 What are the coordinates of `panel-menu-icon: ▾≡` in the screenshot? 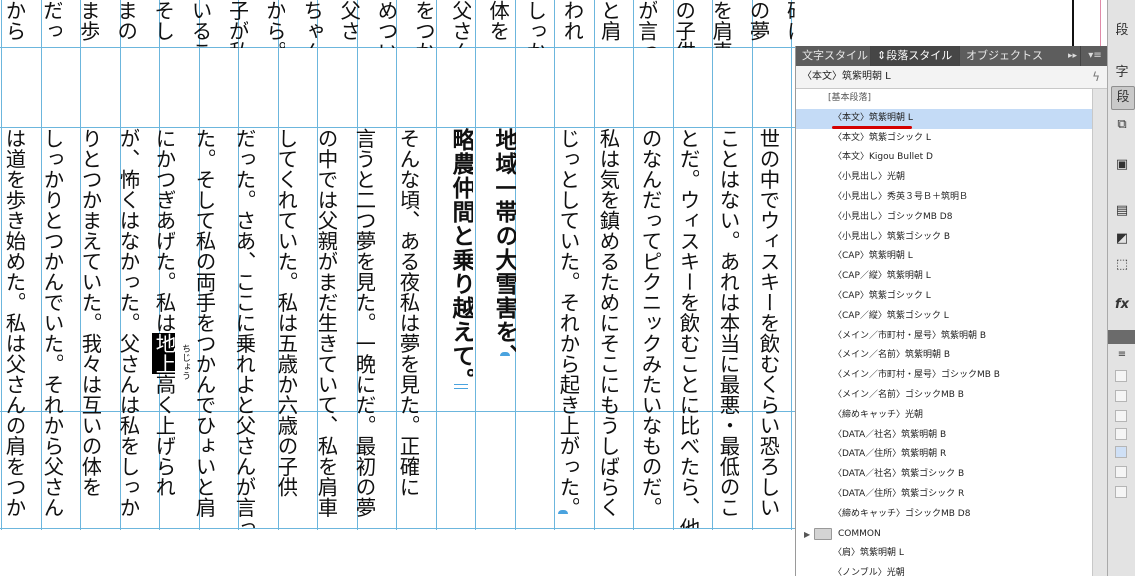 It's located at (1095, 56).